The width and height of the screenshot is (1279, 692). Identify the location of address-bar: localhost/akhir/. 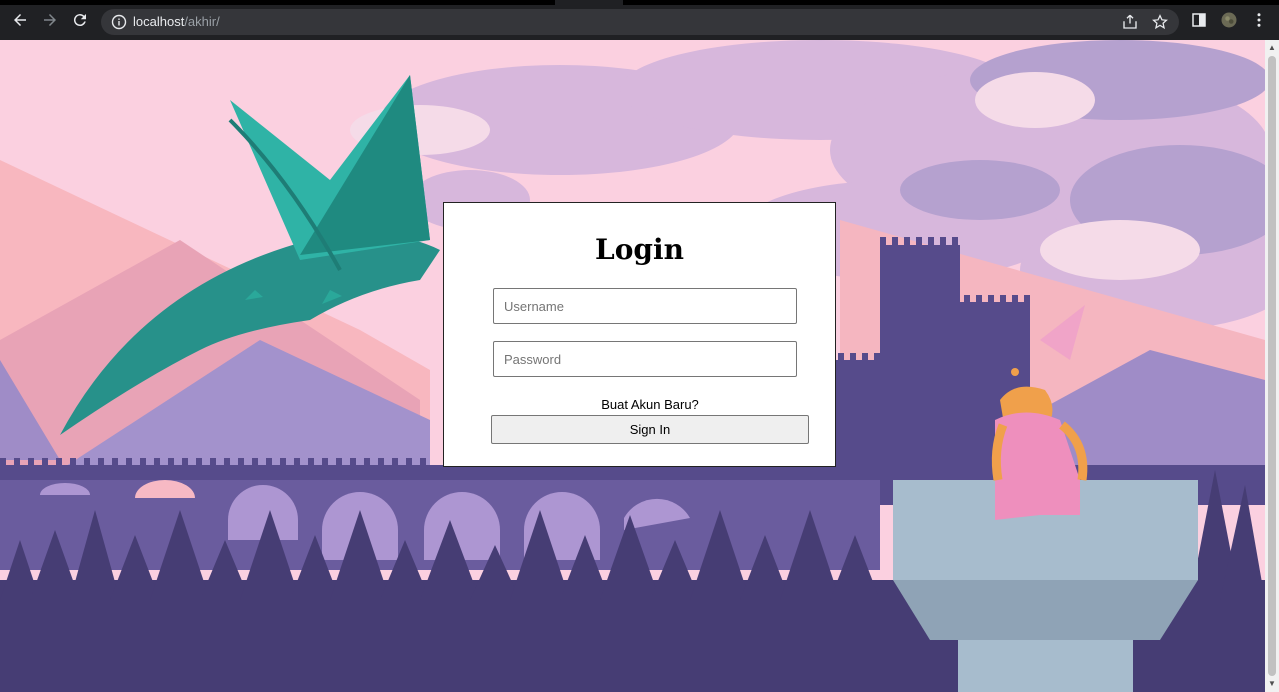
(640, 22).